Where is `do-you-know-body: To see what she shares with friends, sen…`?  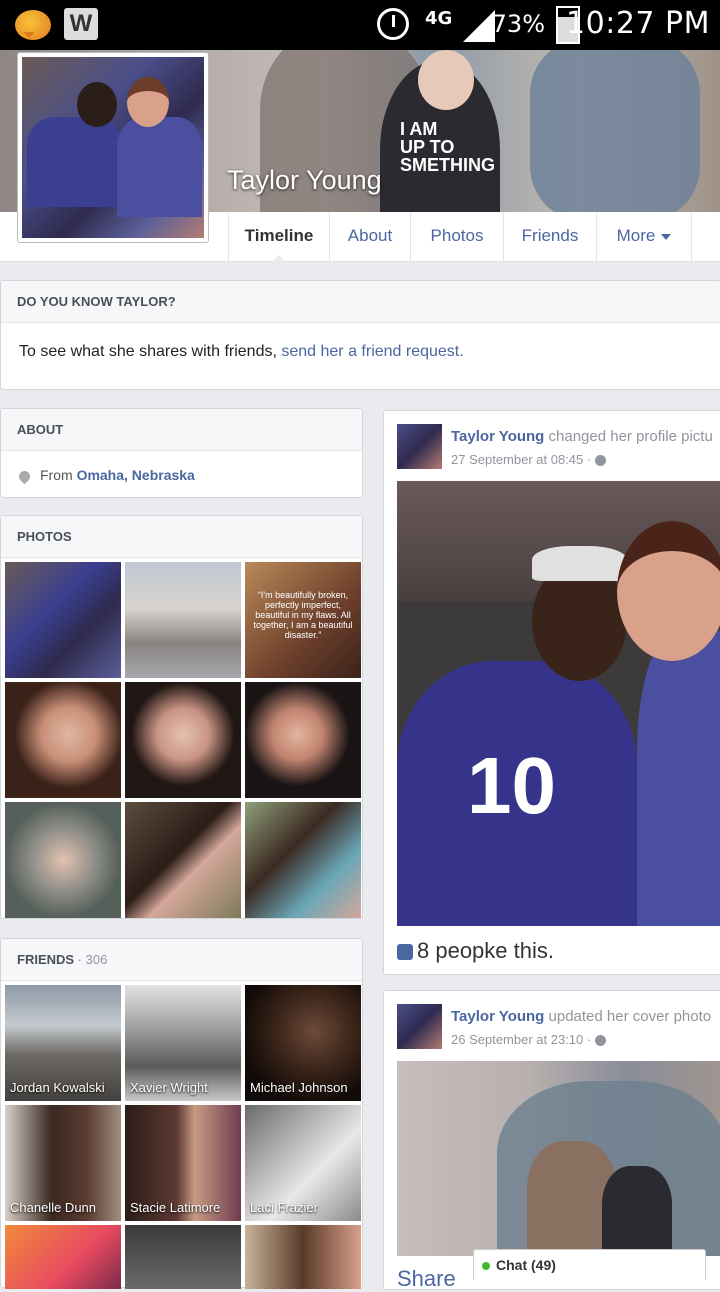
do-you-know-body: To see what she shares with friends, sen… is located at coordinates (360, 352).